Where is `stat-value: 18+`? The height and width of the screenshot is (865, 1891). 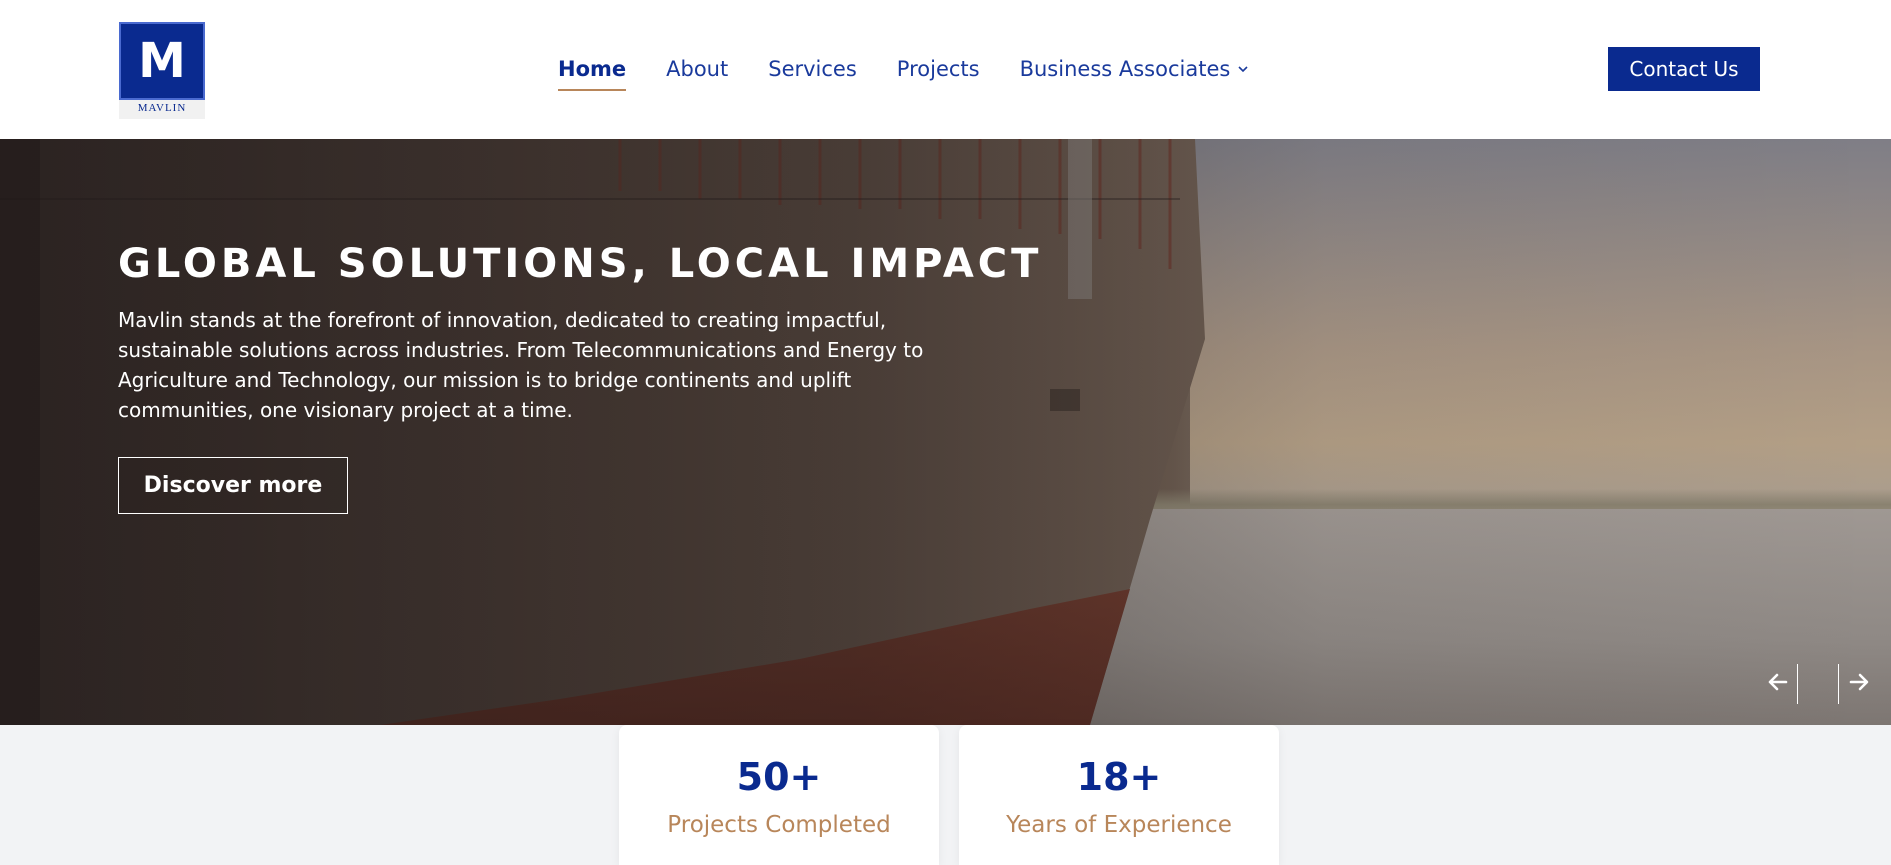
stat-value: 18+ is located at coordinates (1119, 777).